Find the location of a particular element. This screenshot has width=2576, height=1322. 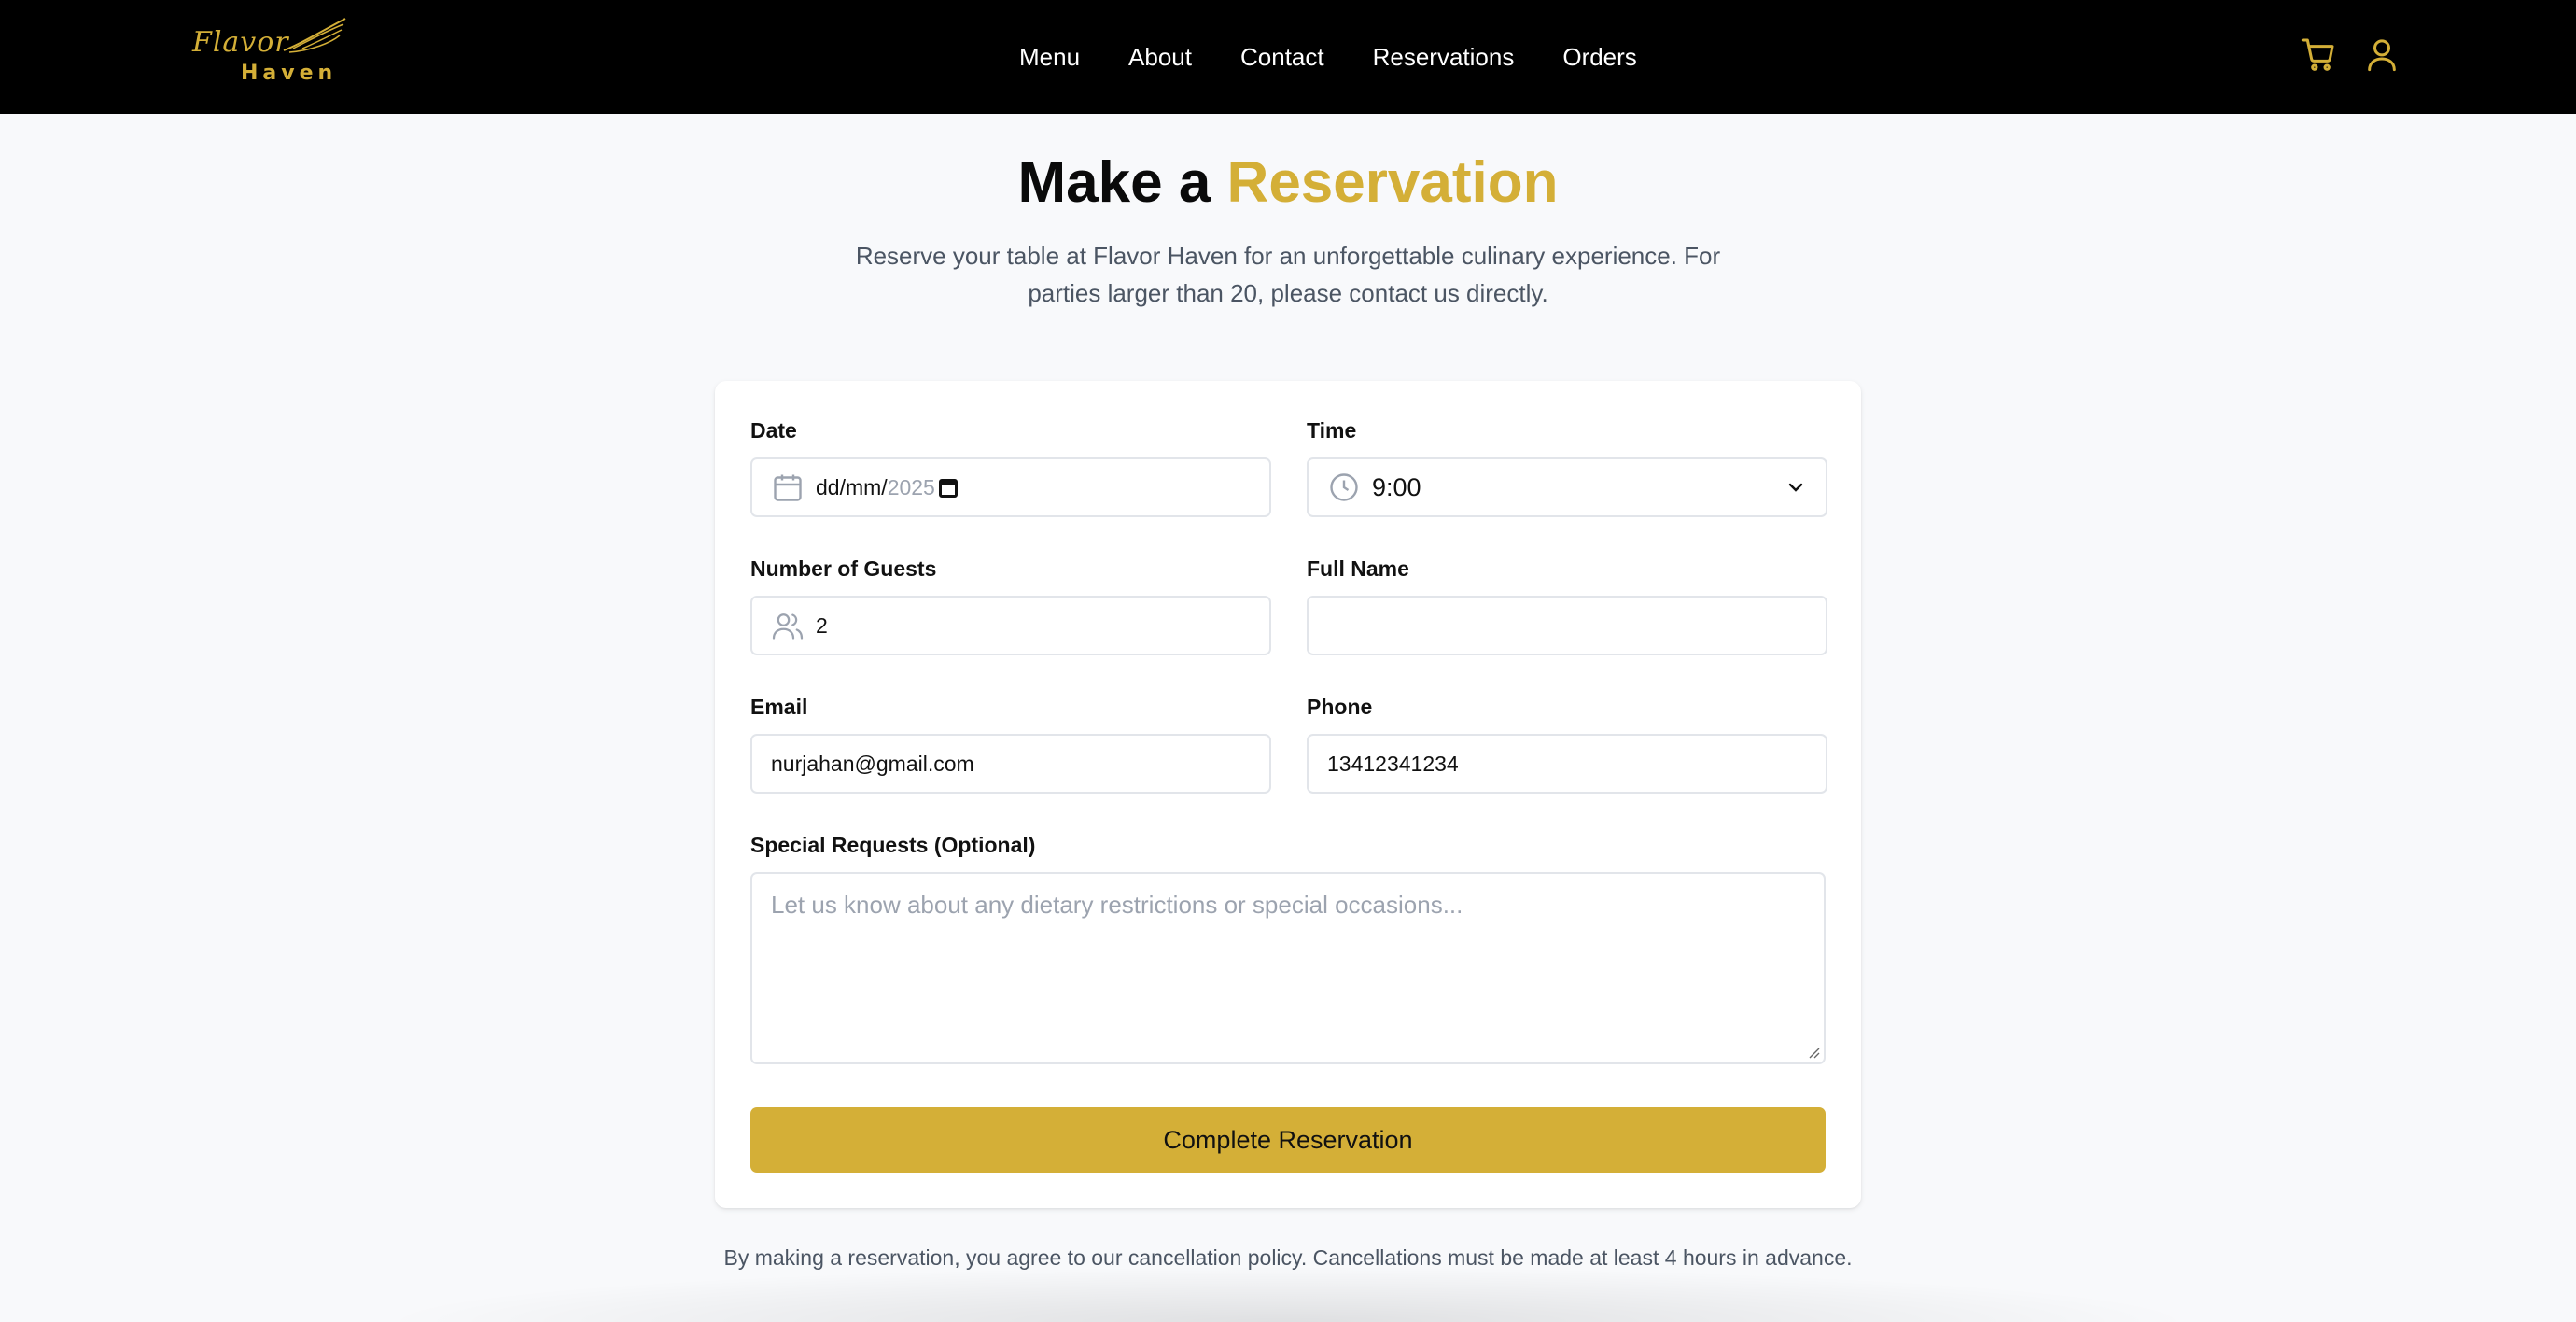

calendar-icon is located at coordinates (788, 487).